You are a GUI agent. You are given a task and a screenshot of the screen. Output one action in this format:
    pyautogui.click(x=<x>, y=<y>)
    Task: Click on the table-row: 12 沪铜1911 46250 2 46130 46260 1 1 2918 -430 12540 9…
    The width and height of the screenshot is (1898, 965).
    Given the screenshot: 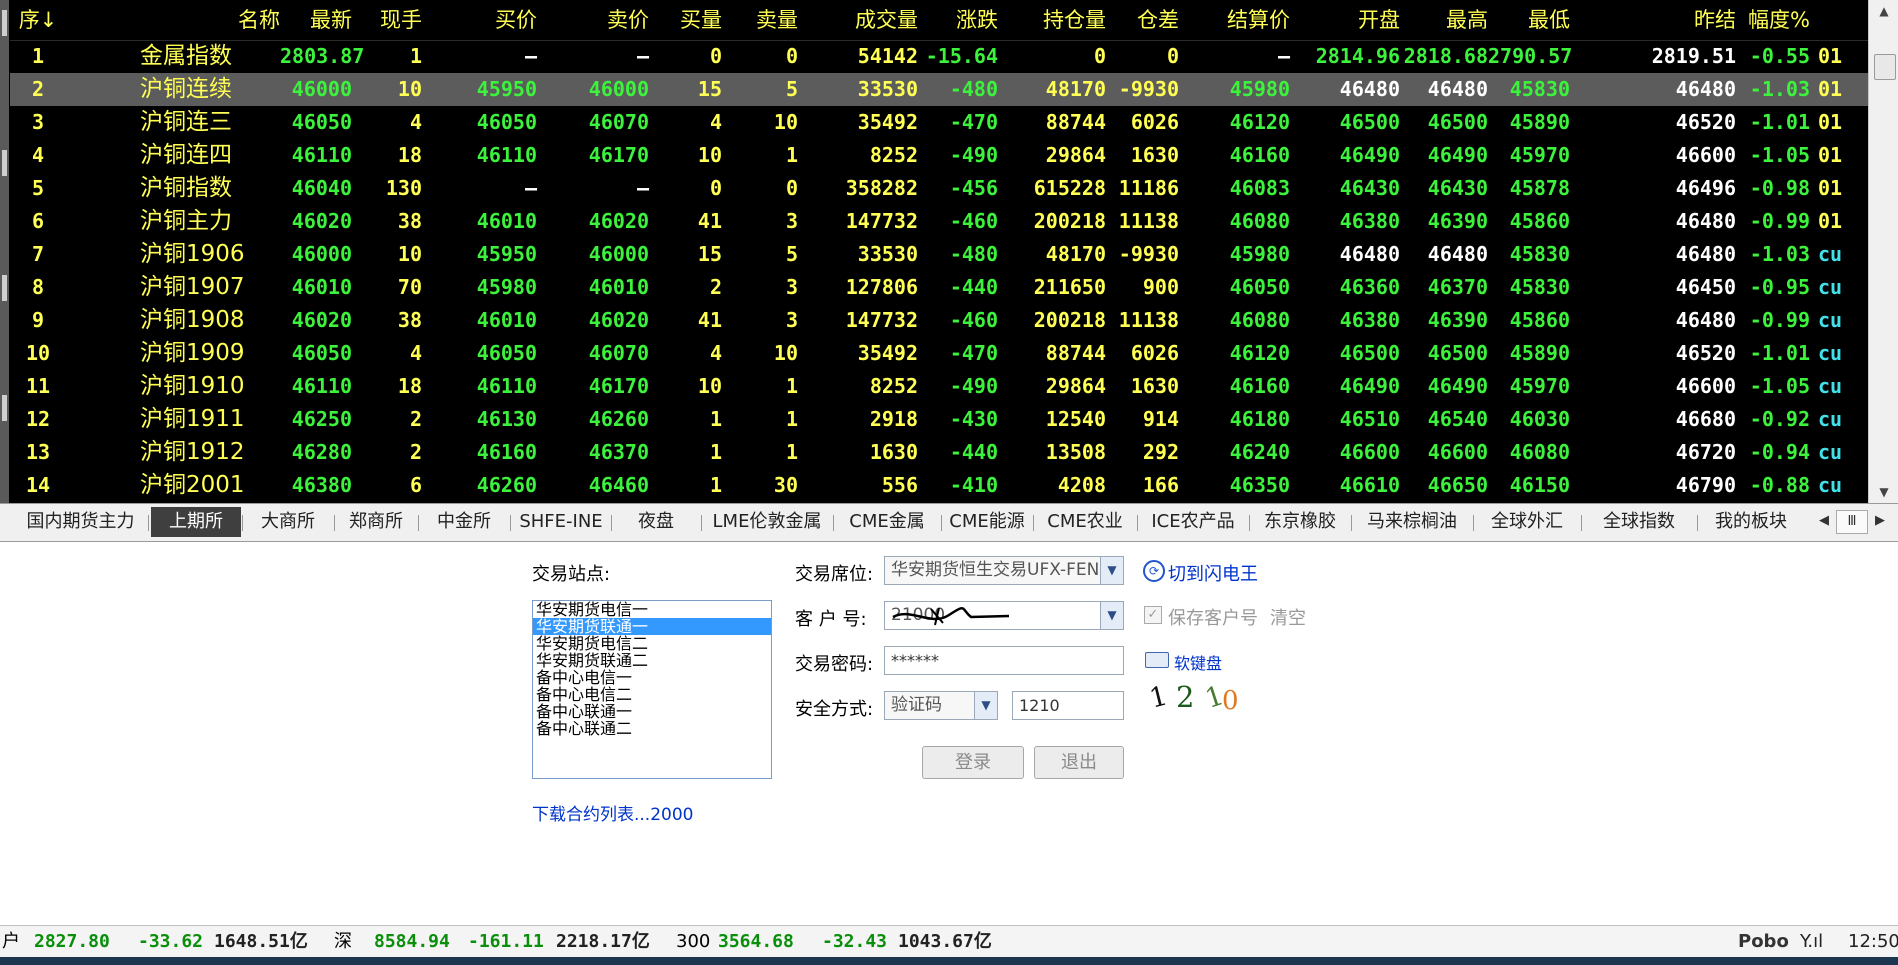 What is the action you would take?
    pyautogui.click(x=939, y=419)
    